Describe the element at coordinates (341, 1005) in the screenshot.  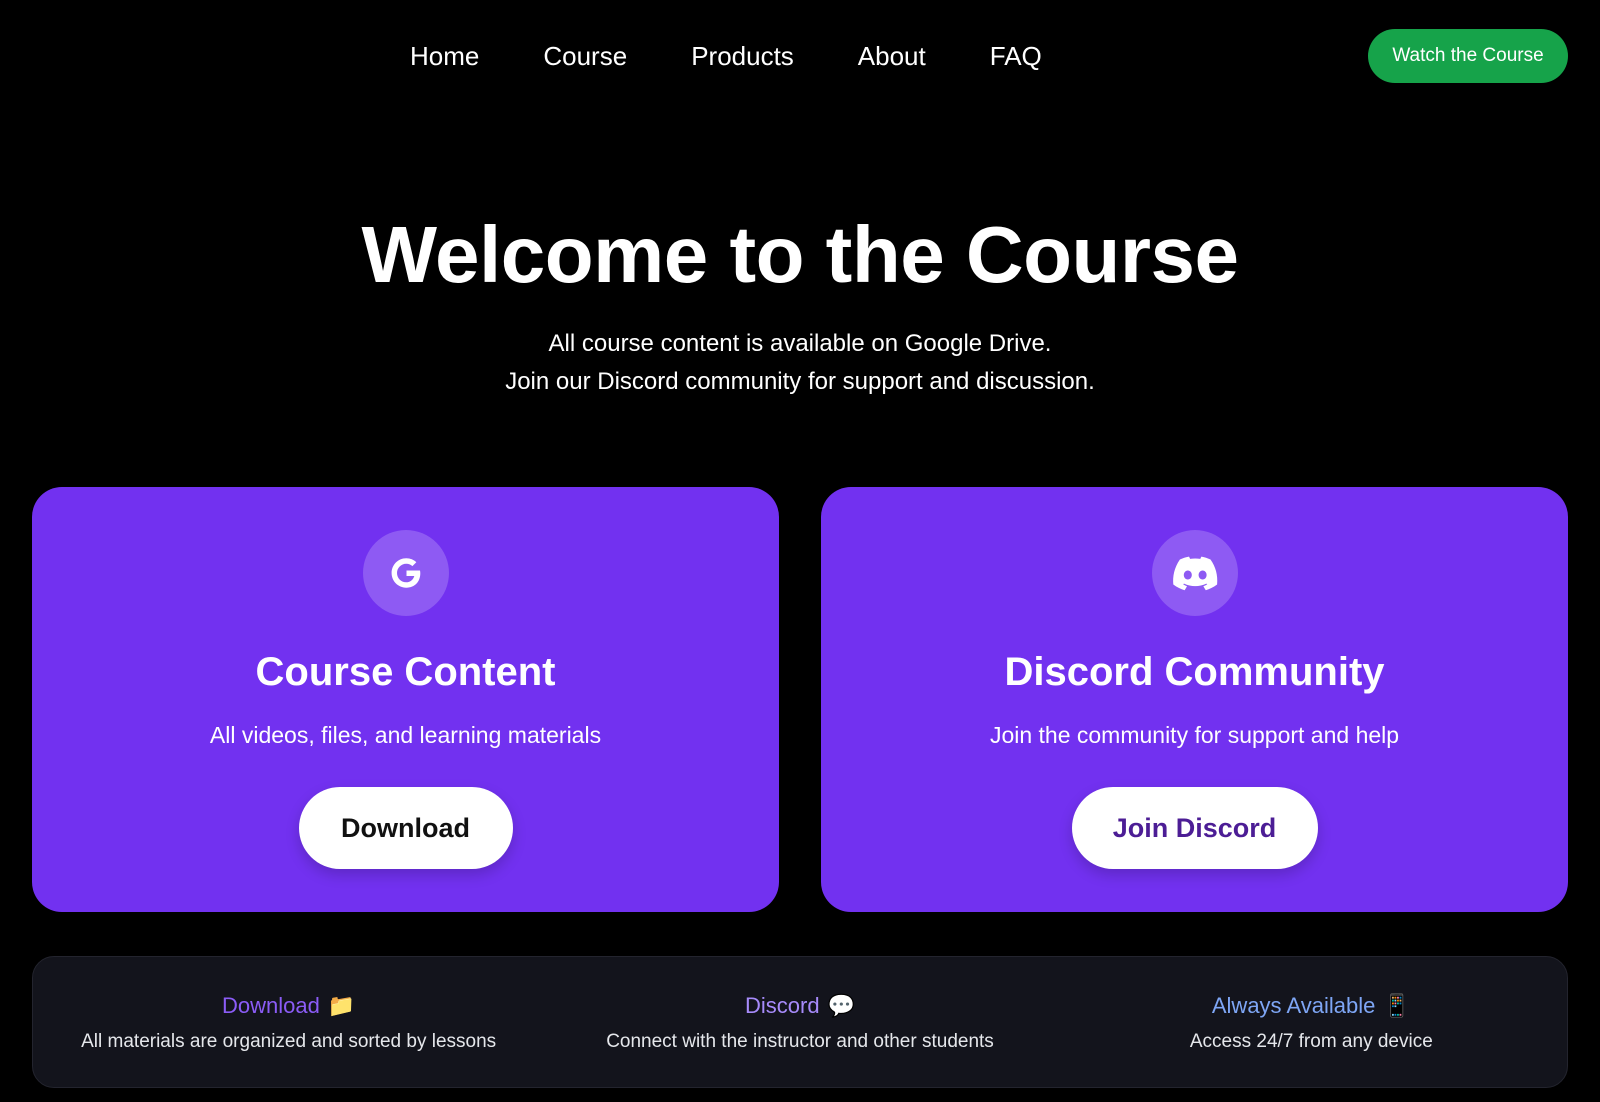
I see `folder-icon: 📁` at that location.